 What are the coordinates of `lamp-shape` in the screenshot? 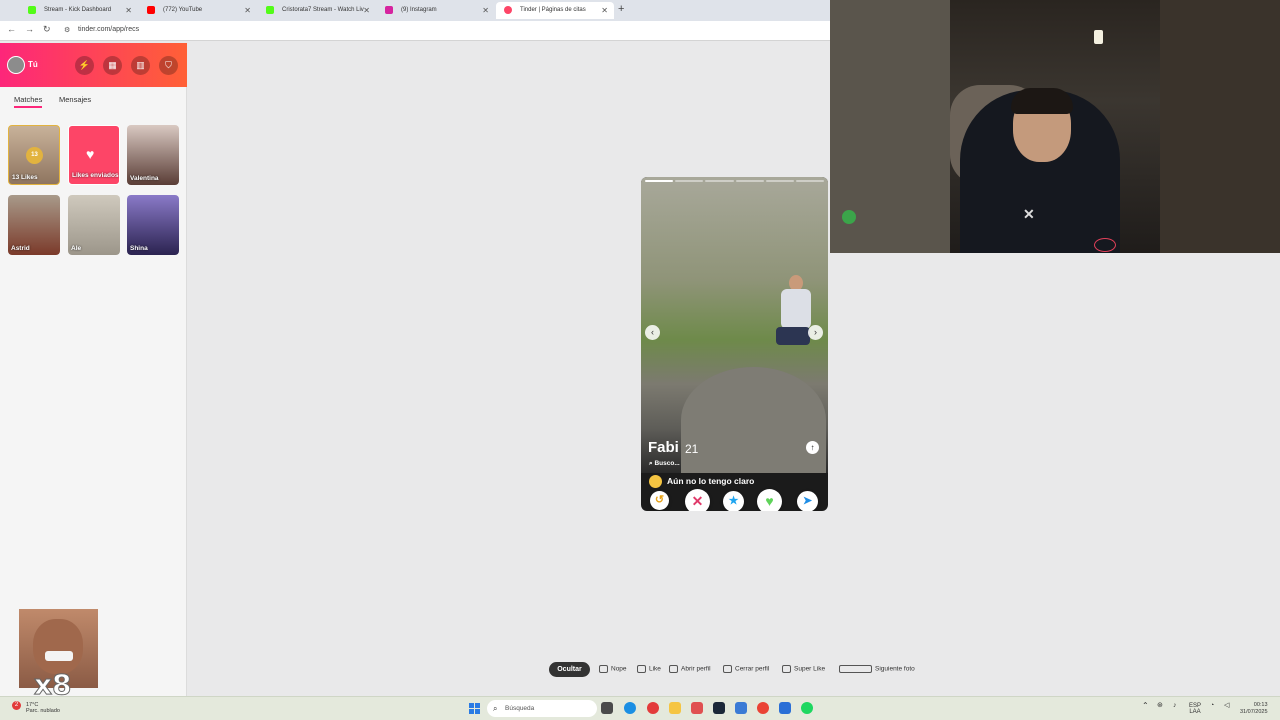 It's located at (1098, 37).